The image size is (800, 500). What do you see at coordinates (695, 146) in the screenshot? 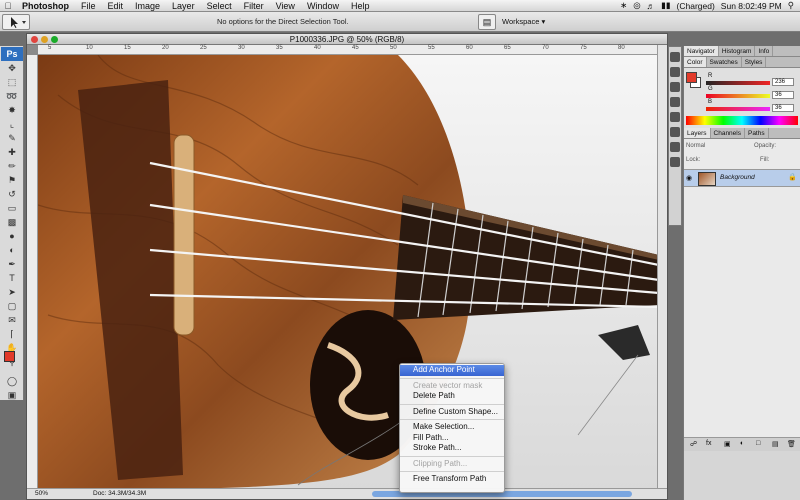
I see `blend-mode-select: Normal` at bounding box center [695, 146].